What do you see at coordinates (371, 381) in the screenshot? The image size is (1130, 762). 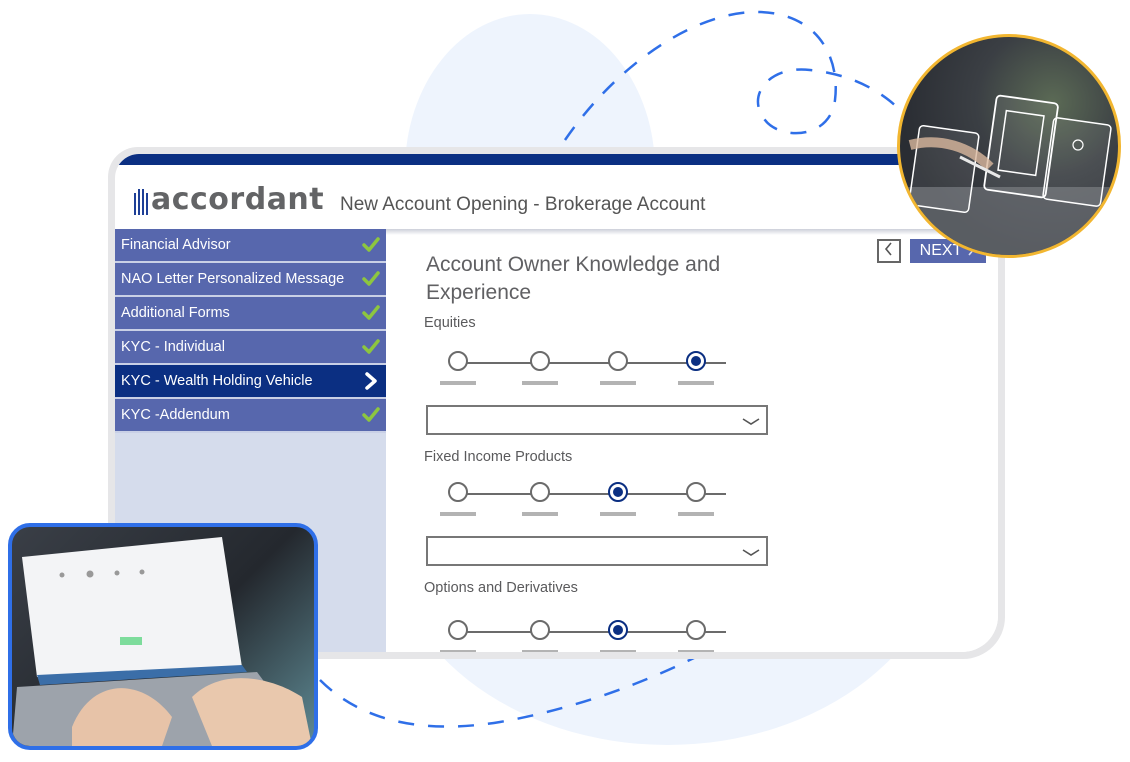 I see `chevron-right-icon` at bounding box center [371, 381].